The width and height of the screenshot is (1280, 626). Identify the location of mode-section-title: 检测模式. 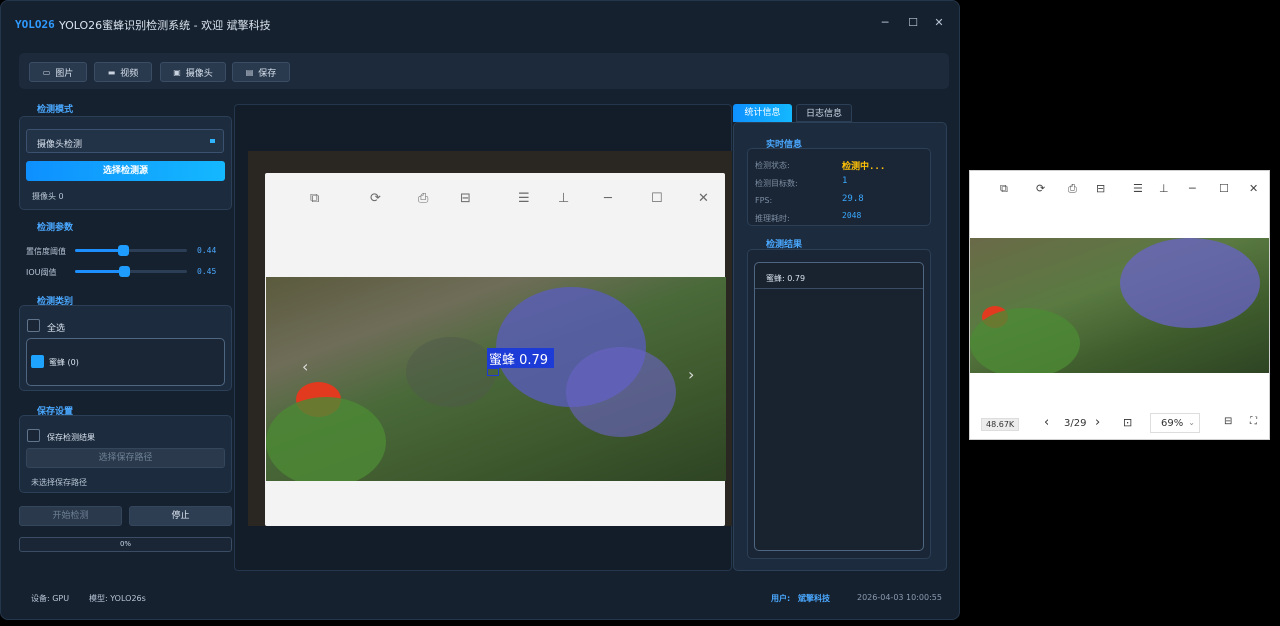
(55, 110).